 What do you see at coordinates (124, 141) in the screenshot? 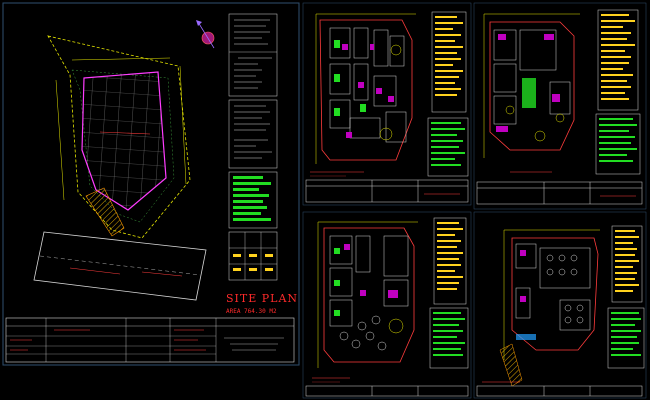
I see `building-footprint` at bounding box center [124, 141].